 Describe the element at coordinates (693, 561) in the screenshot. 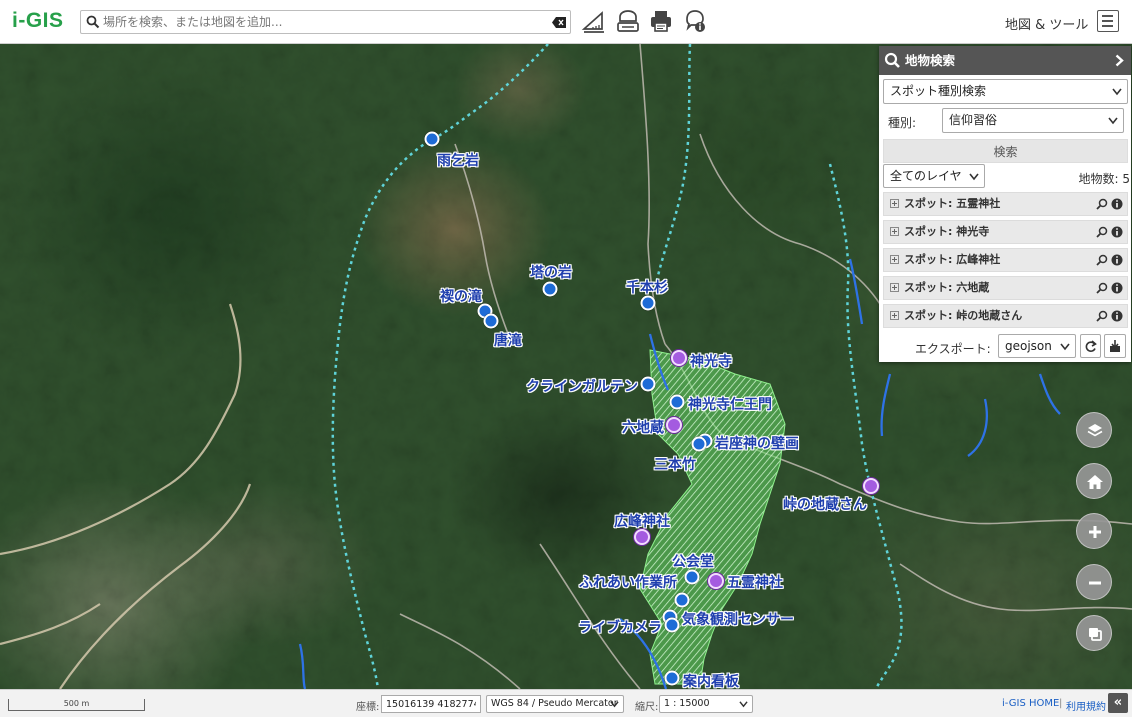

I see `map-label: 公会堂` at that location.